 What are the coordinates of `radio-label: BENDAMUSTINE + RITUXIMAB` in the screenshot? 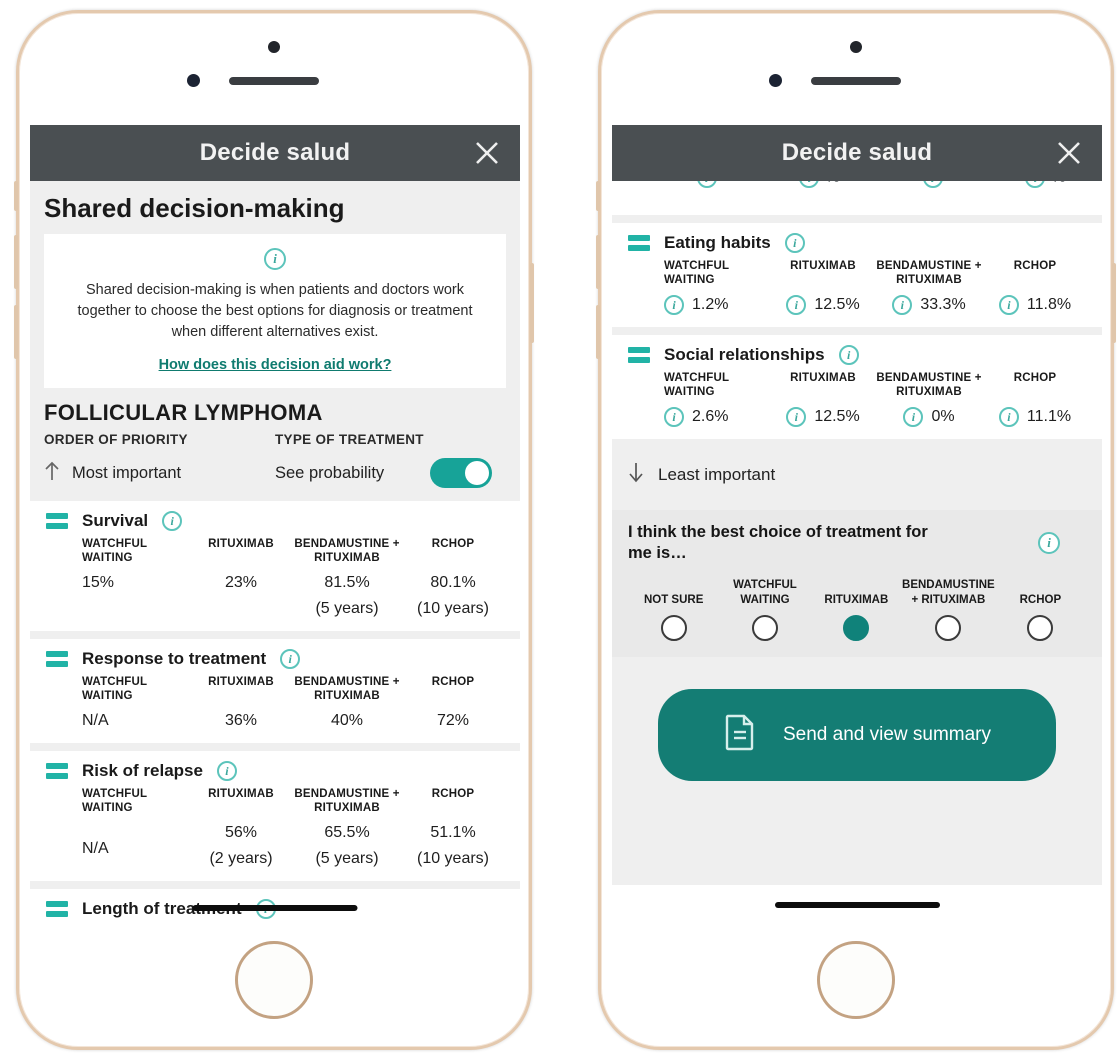 It's located at (948, 592).